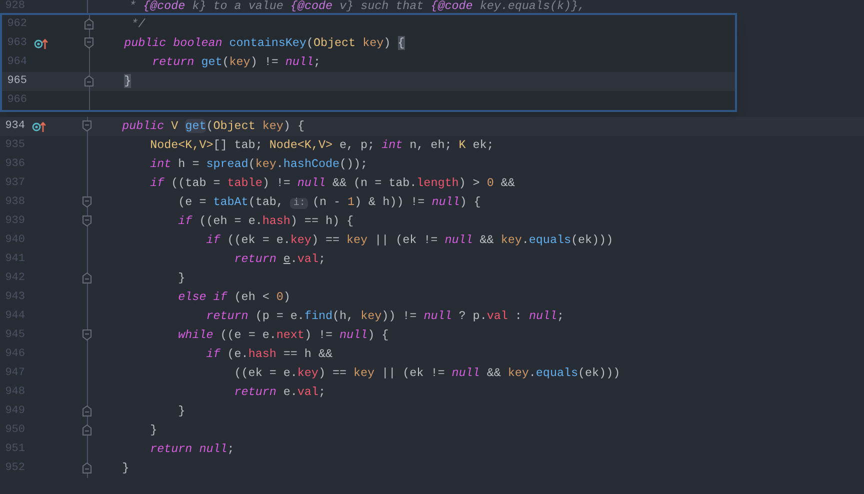 The height and width of the screenshot is (494, 864). I want to click on code-line: (e = tabAt(tab, i: (n - 1) & h)) != null) {, so click(329, 202).